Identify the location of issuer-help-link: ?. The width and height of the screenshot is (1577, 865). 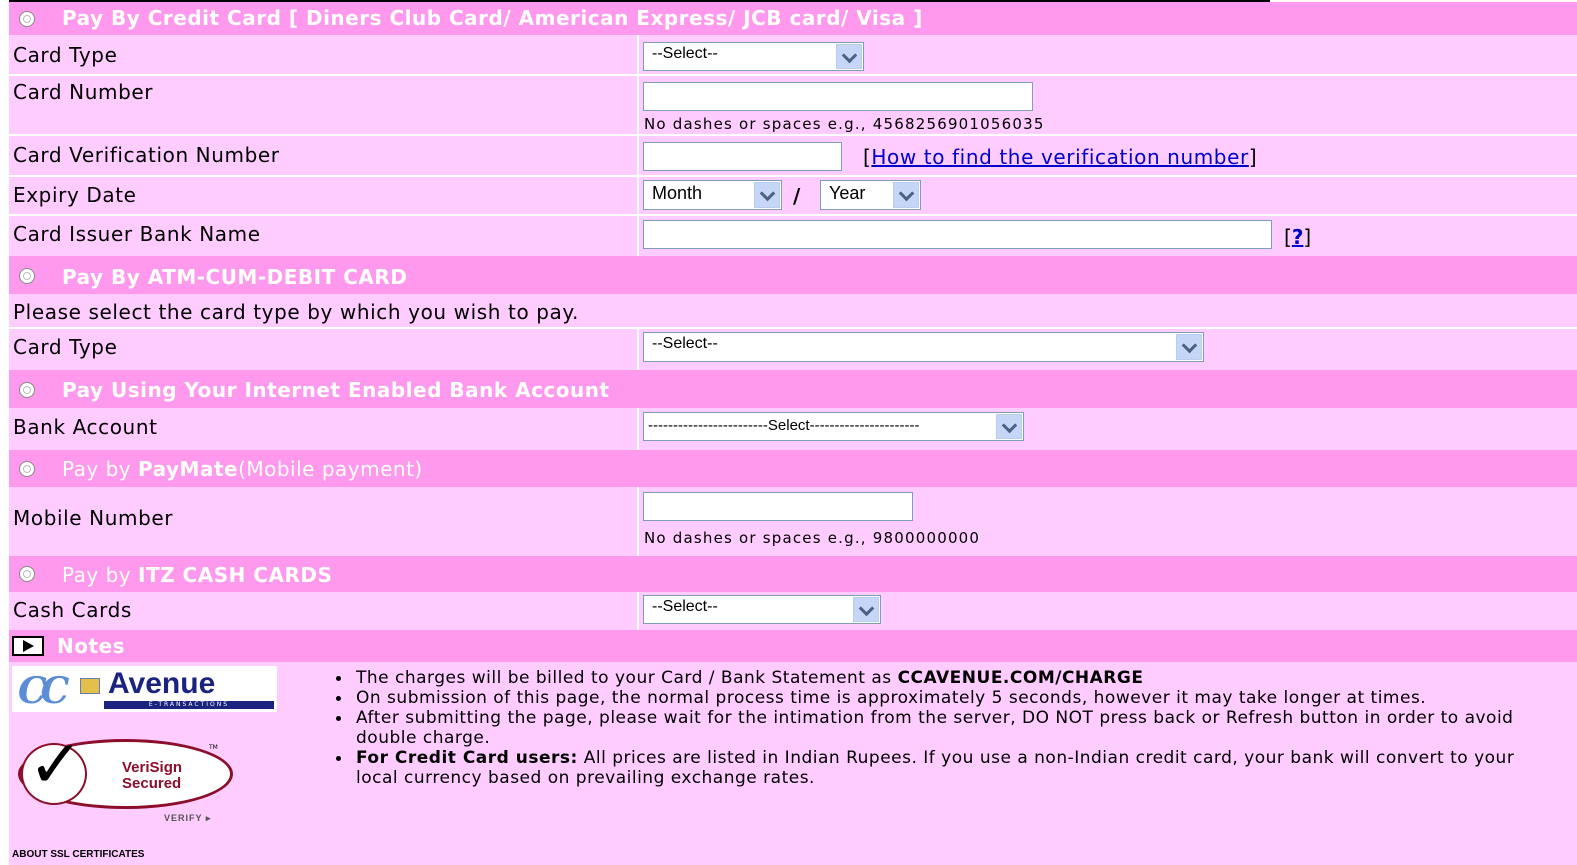
(1298, 237).